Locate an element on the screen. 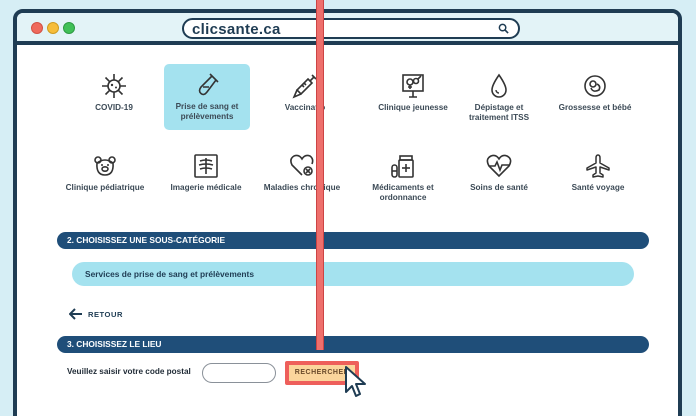 The width and height of the screenshot is (696, 416). category-clinique-jeunesse: Clinique jeunesse is located at coordinates (413, 90).